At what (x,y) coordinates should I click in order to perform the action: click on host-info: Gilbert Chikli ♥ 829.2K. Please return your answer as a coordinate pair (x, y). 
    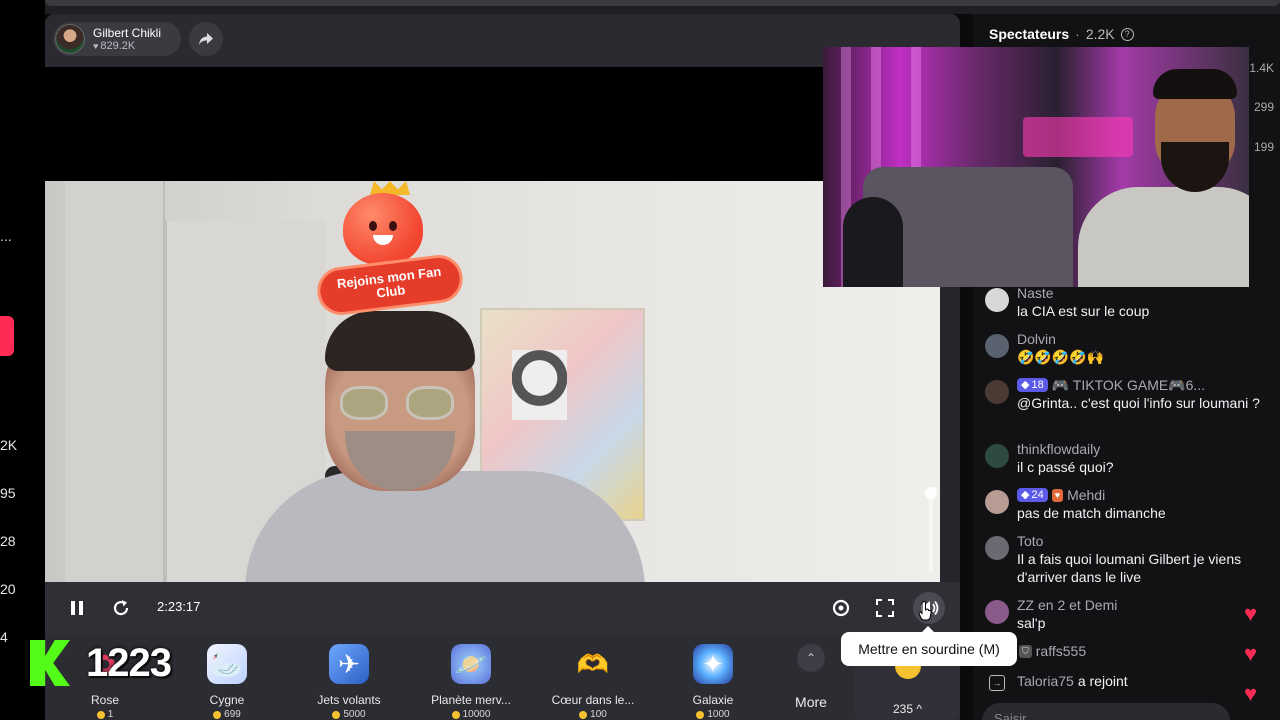
    Looking at the image, I should click on (127, 39).